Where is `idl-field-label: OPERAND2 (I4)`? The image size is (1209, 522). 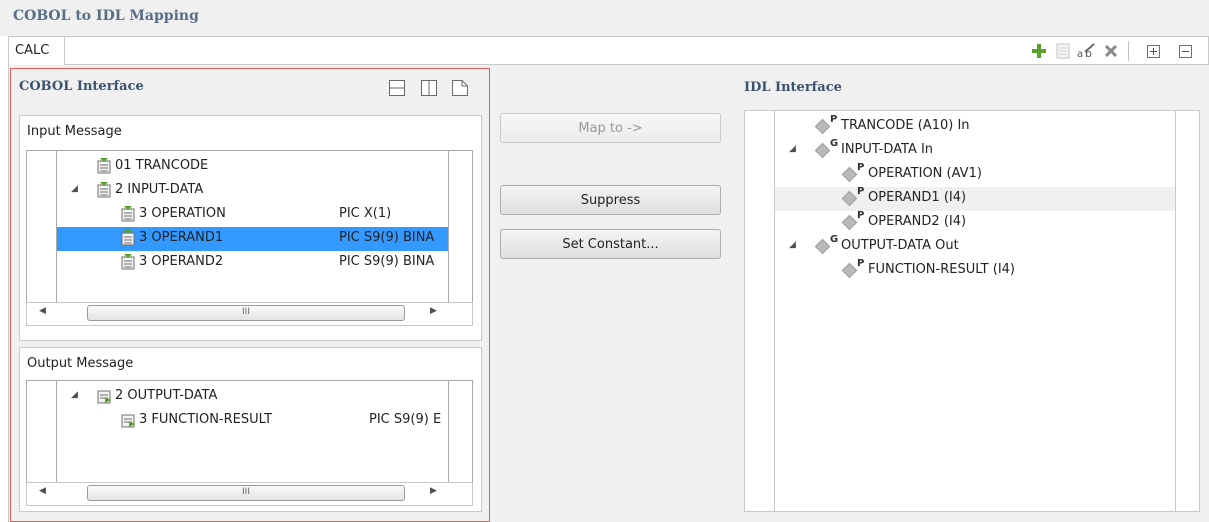
idl-field-label: OPERAND2 (I4) is located at coordinates (917, 221).